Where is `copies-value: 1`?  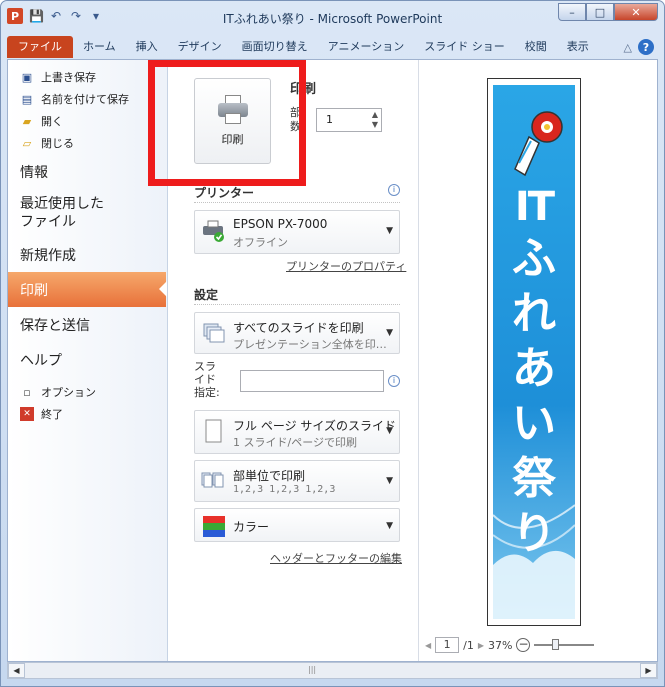 copies-value: 1 is located at coordinates (329, 119).